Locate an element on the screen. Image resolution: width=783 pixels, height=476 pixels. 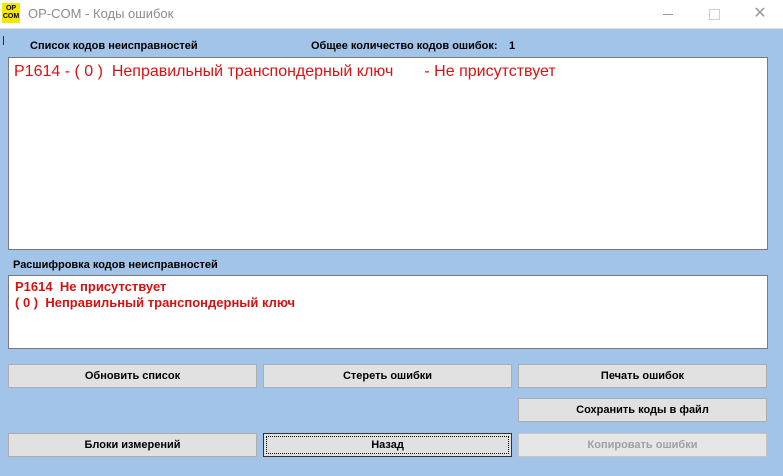
erase-errors-button: Стереть ошибки is located at coordinates (387, 376).